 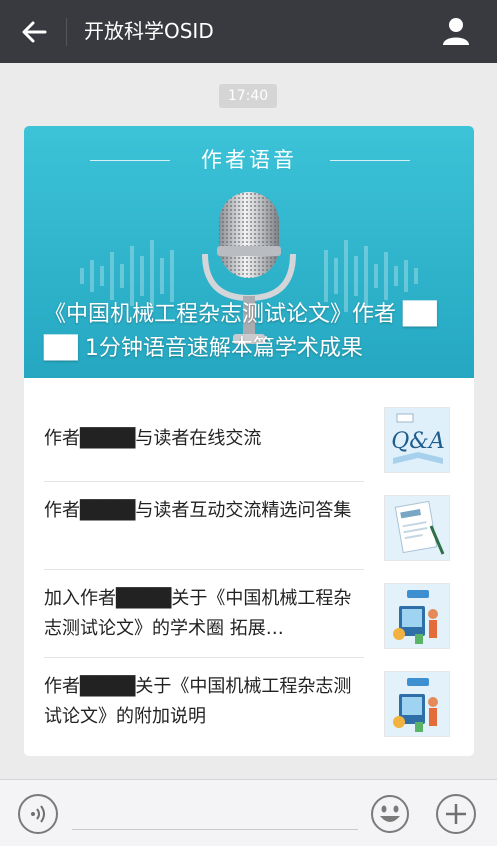 I want to click on plus-icon, so click(x=456, y=814).